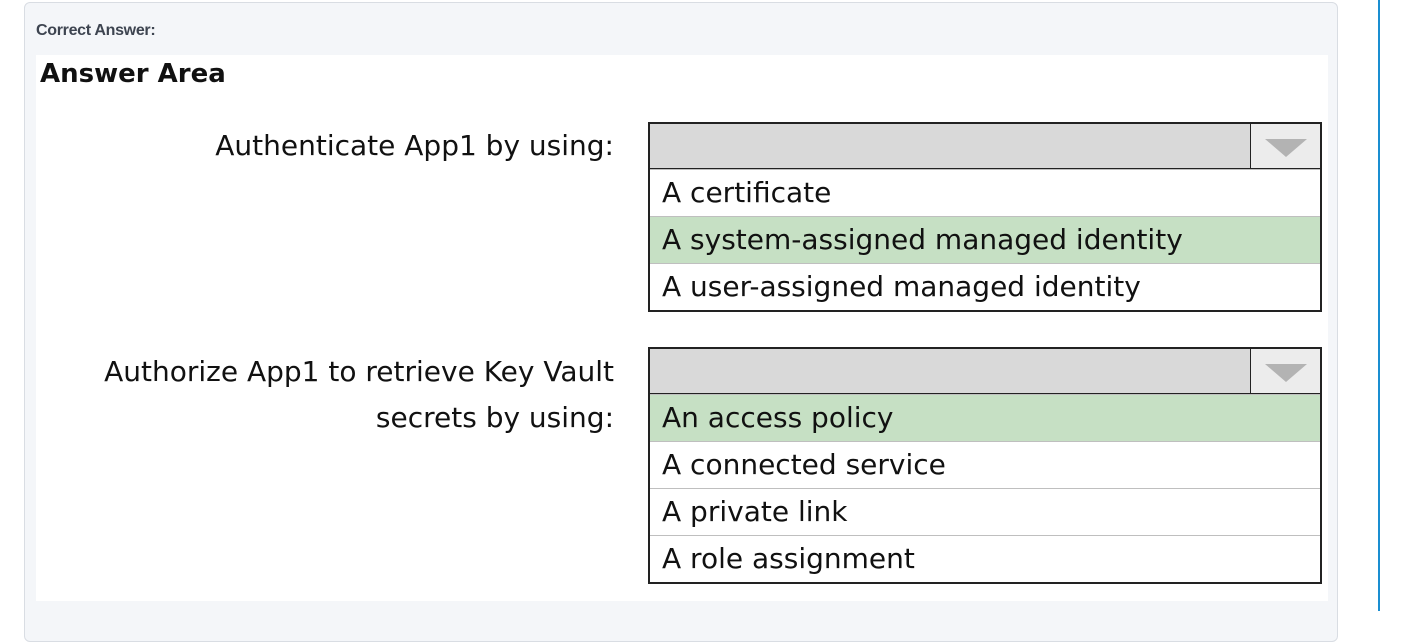 The width and height of the screenshot is (1403, 642). I want to click on question-2-dropdown-toggle, so click(1285, 371).